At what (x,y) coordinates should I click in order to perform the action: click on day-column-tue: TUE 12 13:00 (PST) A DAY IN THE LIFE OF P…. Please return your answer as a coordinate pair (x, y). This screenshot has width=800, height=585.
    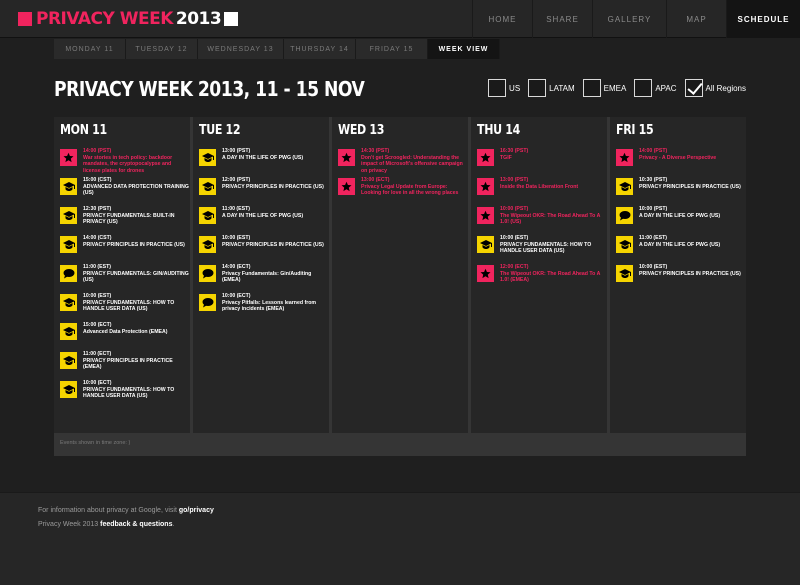
    Looking at the image, I should click on (261, 275).